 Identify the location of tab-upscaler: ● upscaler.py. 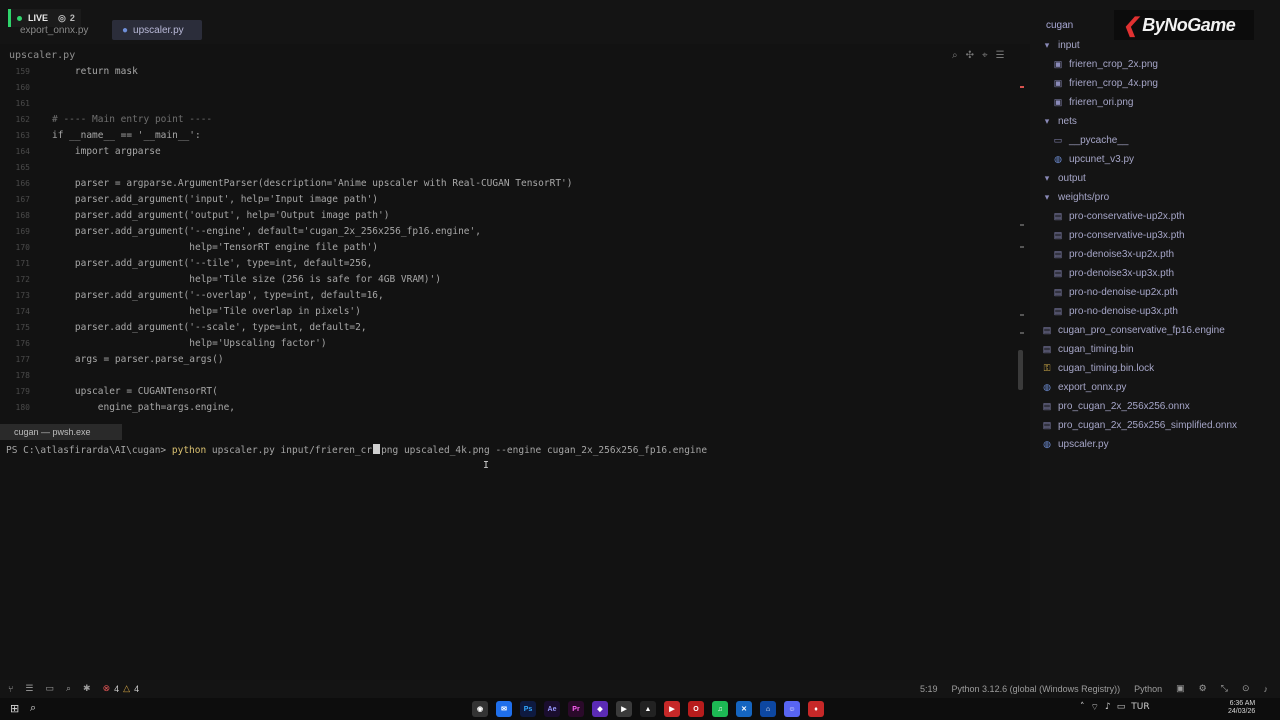
(157, 30).